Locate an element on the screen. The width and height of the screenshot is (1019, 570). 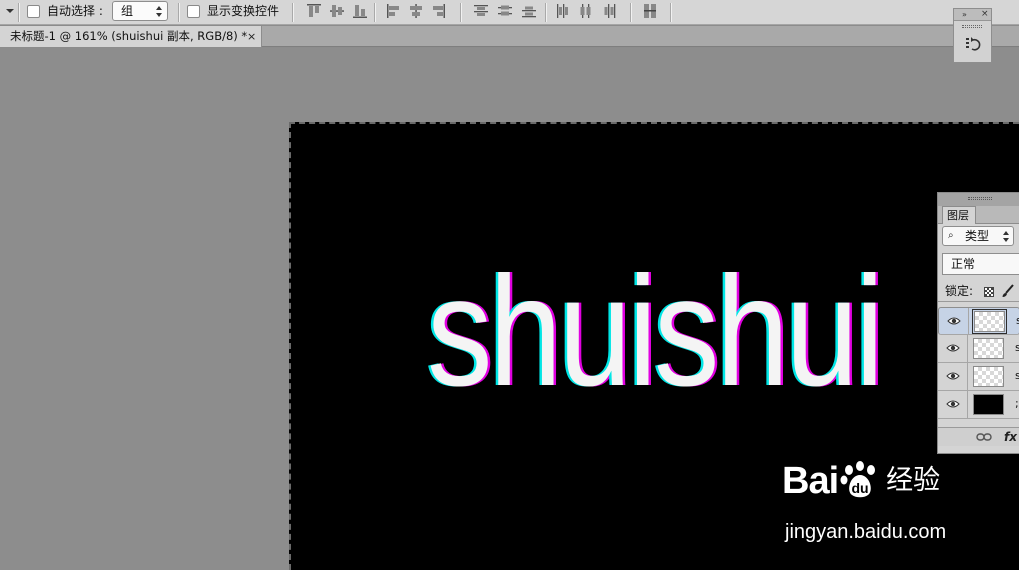
align-vertical-centers-icon is located at coordinates (337, 11).